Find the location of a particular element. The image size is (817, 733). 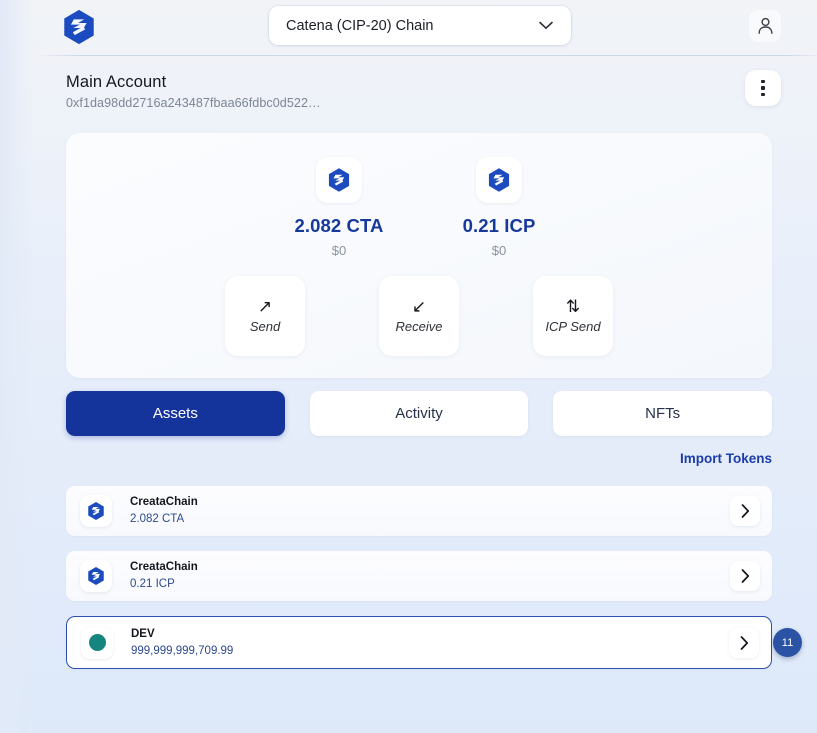

token-amount: 0.21 ICP is located at coordinates (499, 225).